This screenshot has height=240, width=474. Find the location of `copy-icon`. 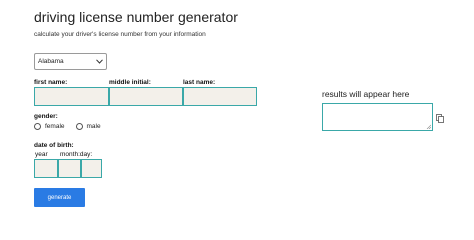

copy-icon is located at coordinates (440, 118).